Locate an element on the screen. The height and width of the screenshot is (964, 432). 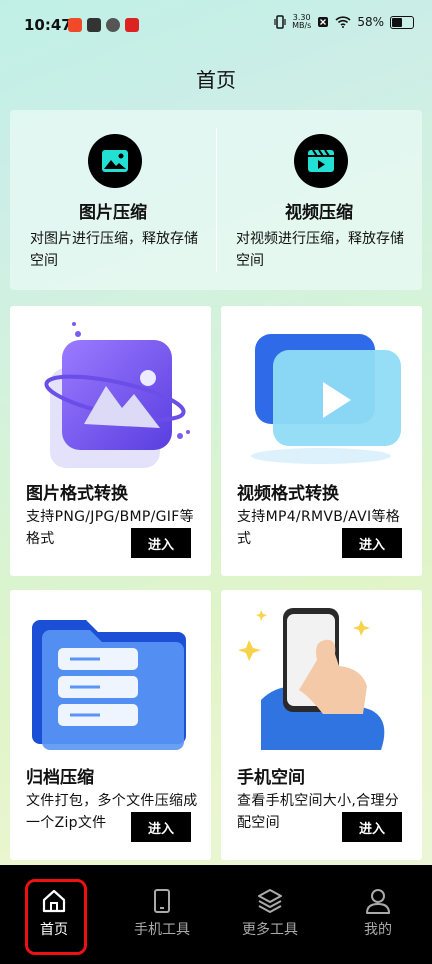
tab-phone-tools: 手机工具 is located at coordinates (162, 913).